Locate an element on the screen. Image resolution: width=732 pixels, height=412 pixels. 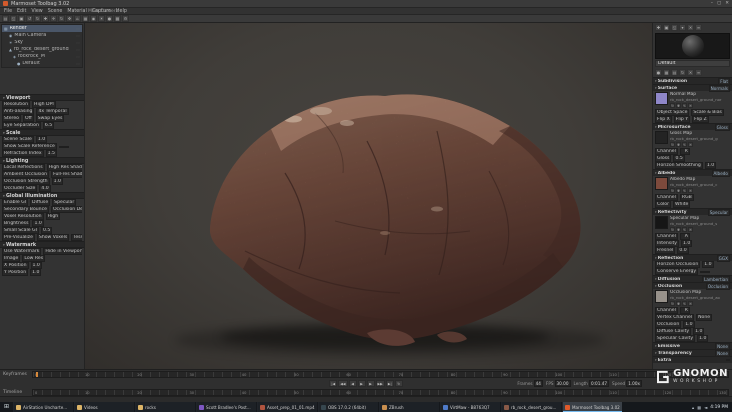
add-camera-icon: ◉ is located at coordinates (93, 18).